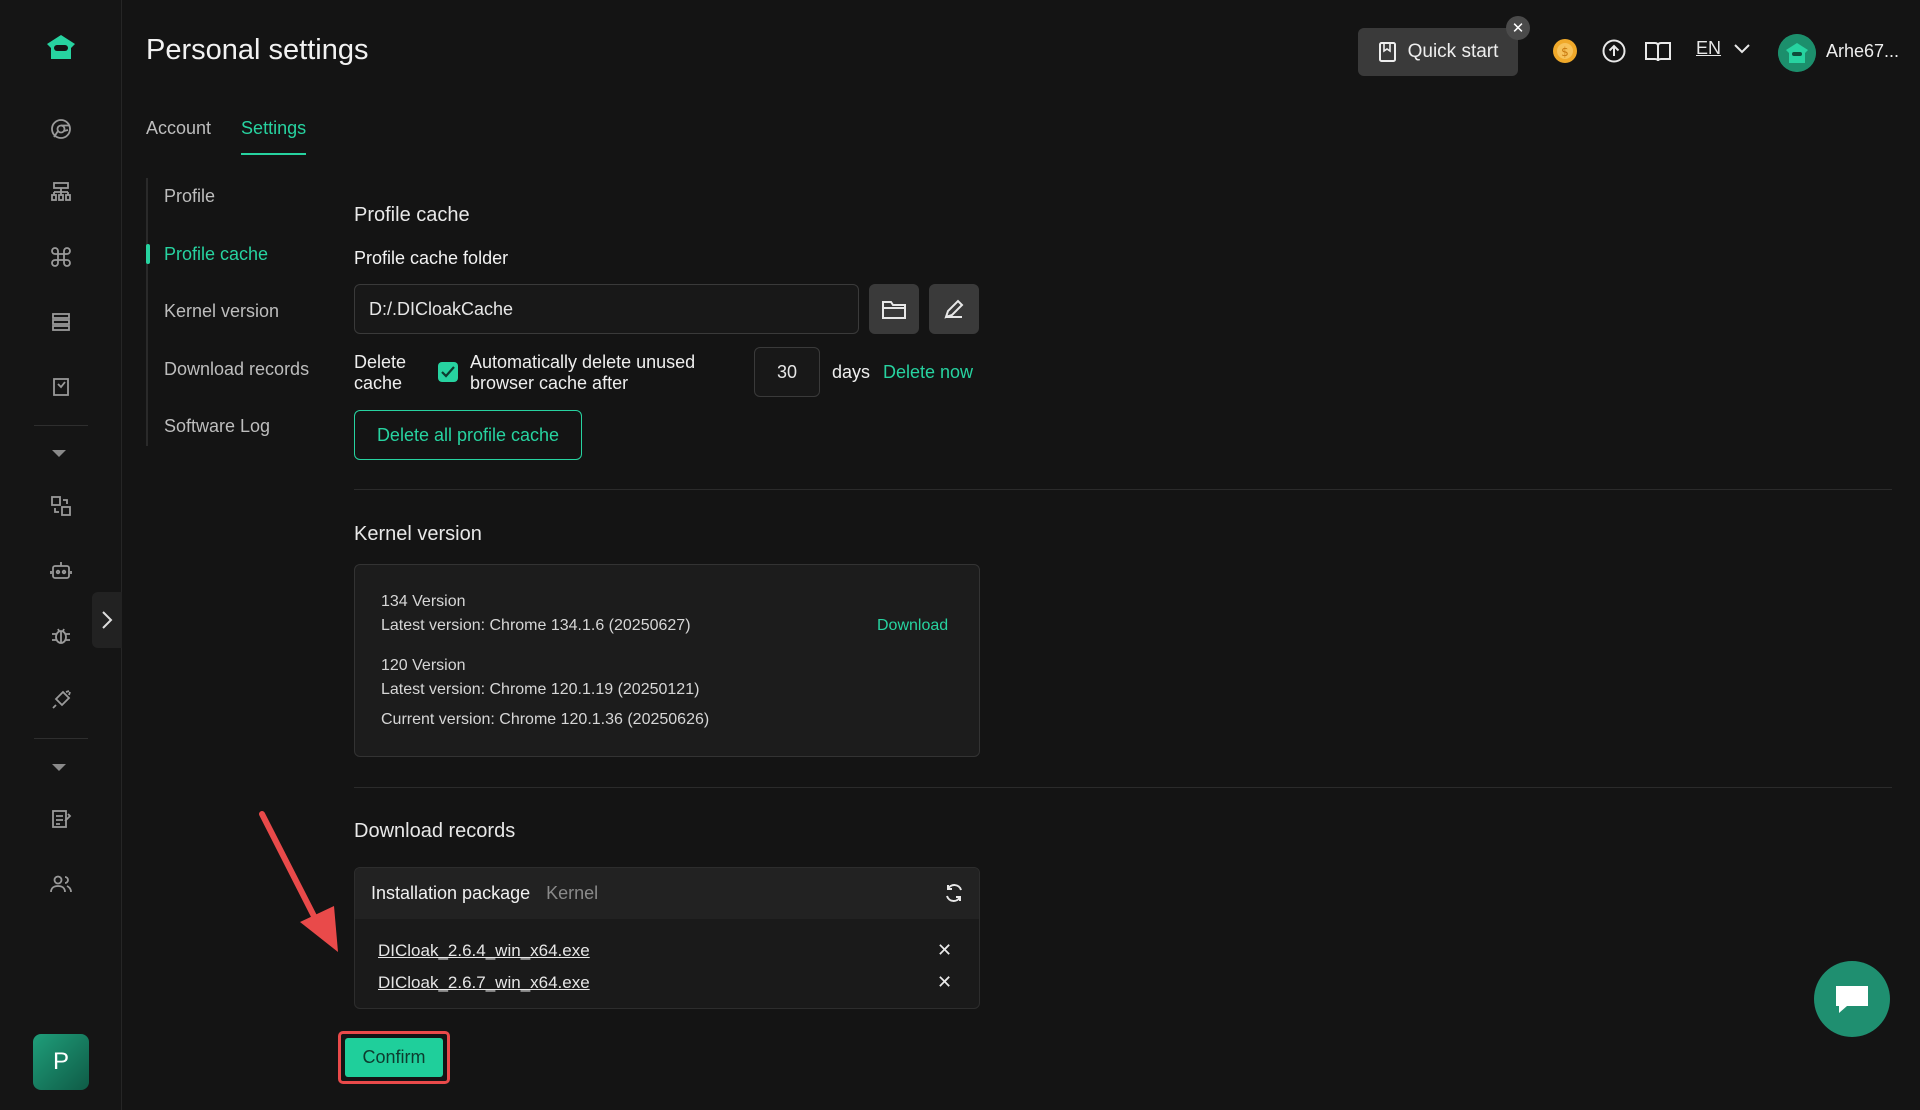 The height and width of the screenshot is (1110, 1920). Describe the element at coordinates (257, 50) in the screenshot. I see `page-title: Personal settings` at that location.